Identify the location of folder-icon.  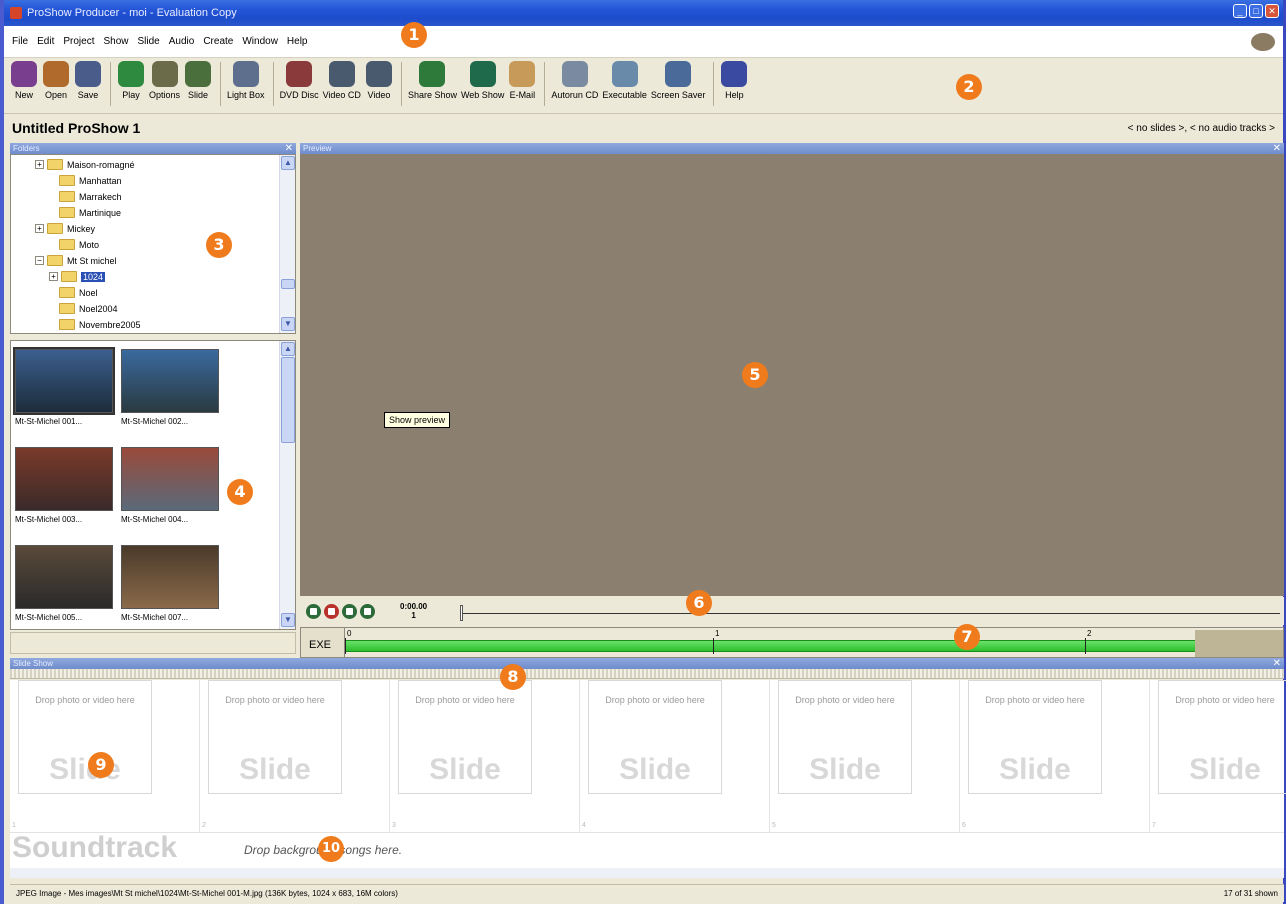
(67, 292).